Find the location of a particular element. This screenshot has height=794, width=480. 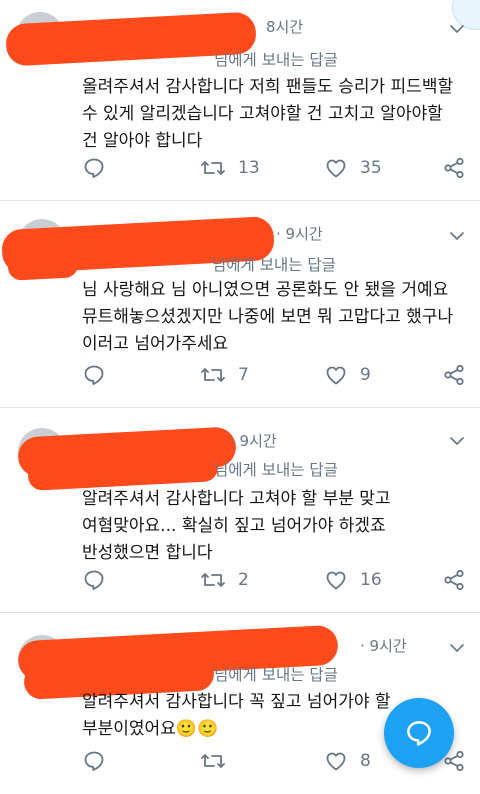

retweet-count: 13 is located at coordinates (249, 168).